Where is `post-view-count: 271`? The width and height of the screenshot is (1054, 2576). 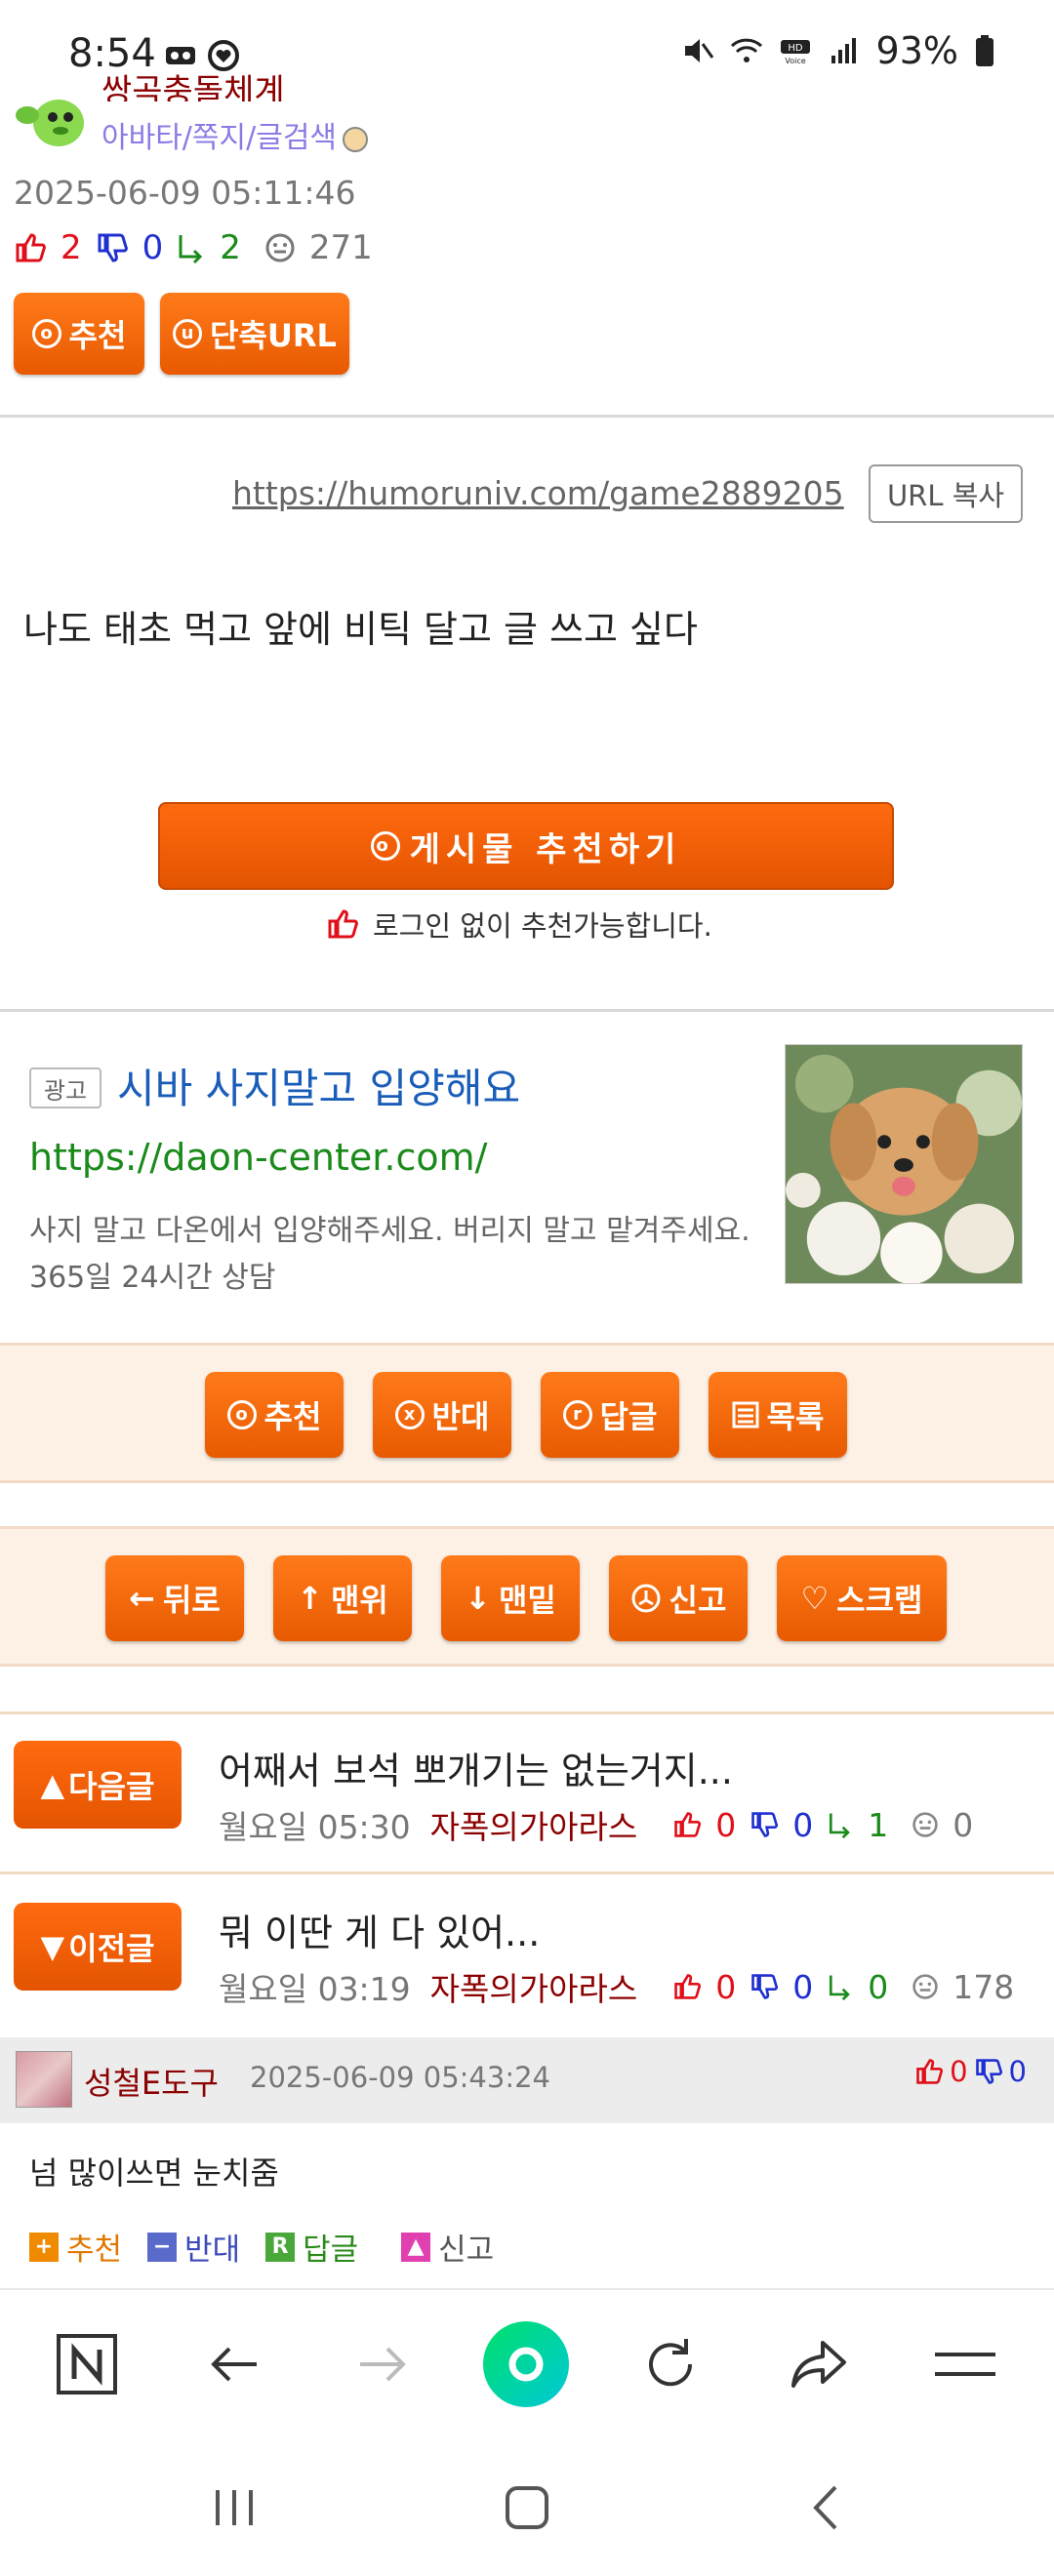
post-view-count: 271 is located at coordinates (340, 247).